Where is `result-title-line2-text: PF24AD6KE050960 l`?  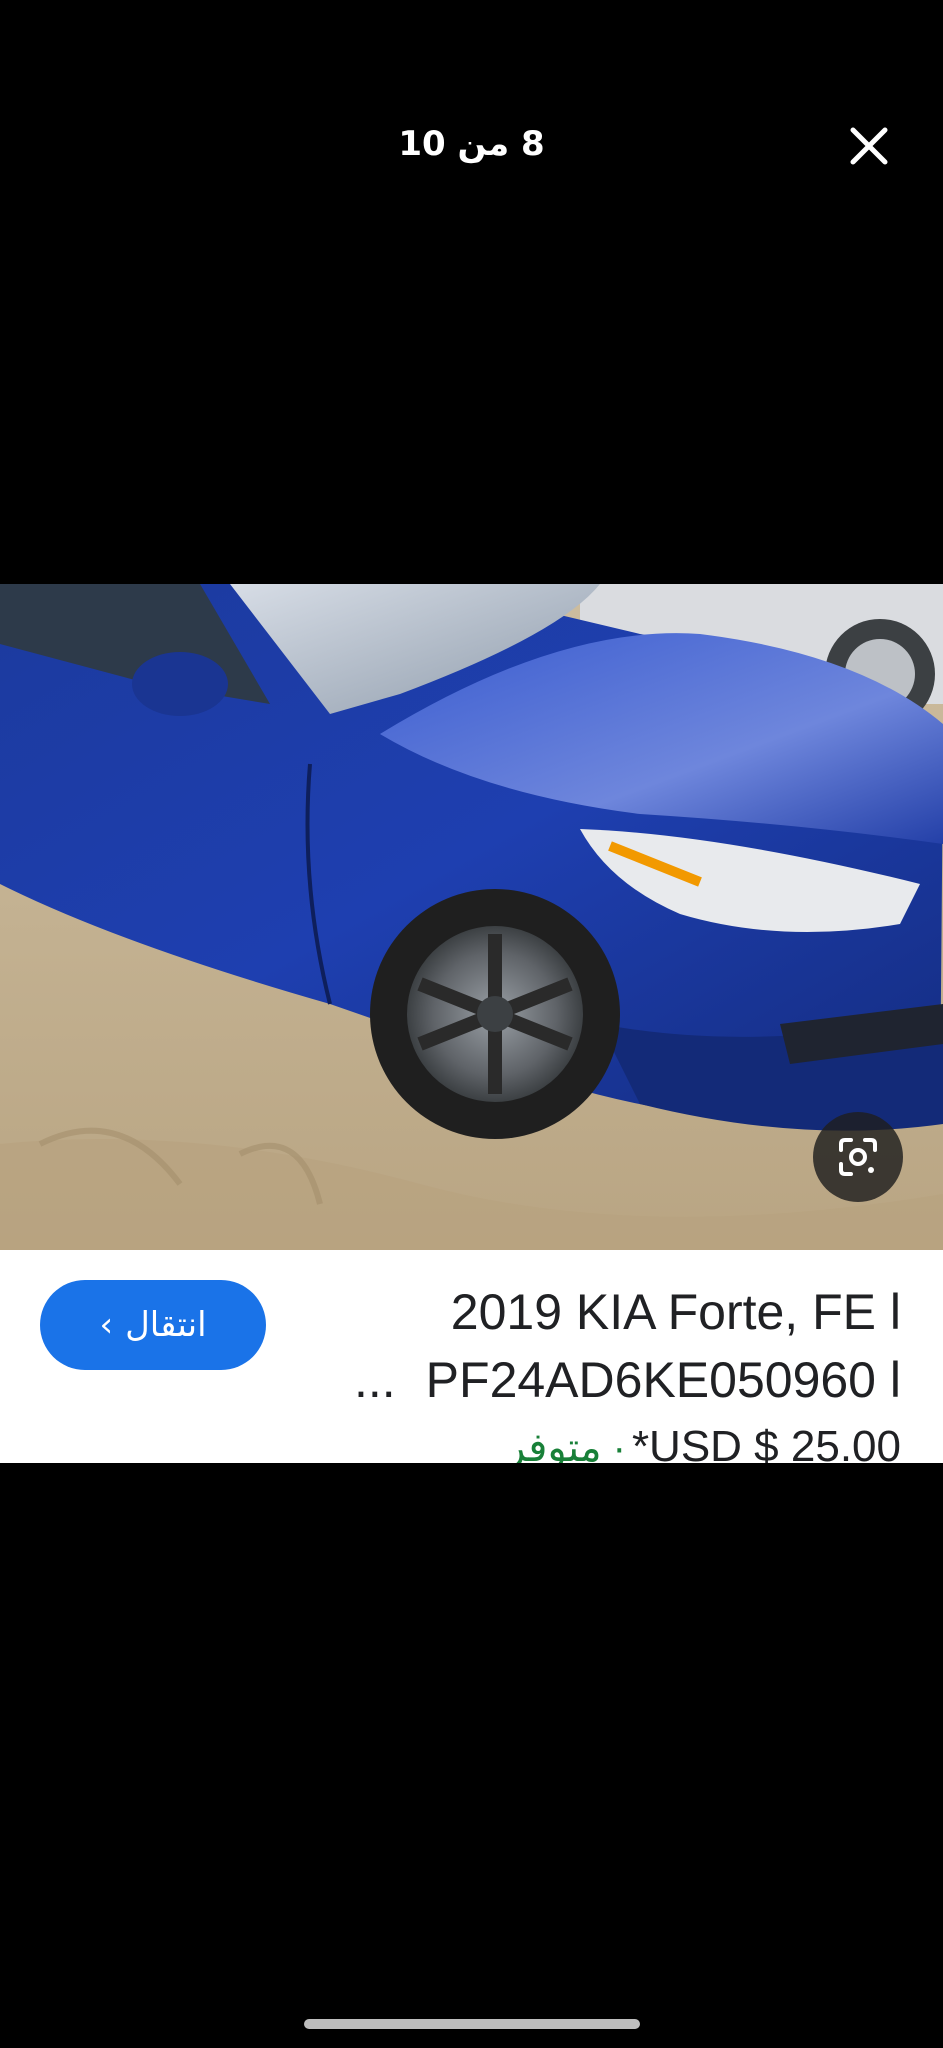 result-title-line2-text: PF24AD6KE050960 l is located at coordinates (663, 1380).